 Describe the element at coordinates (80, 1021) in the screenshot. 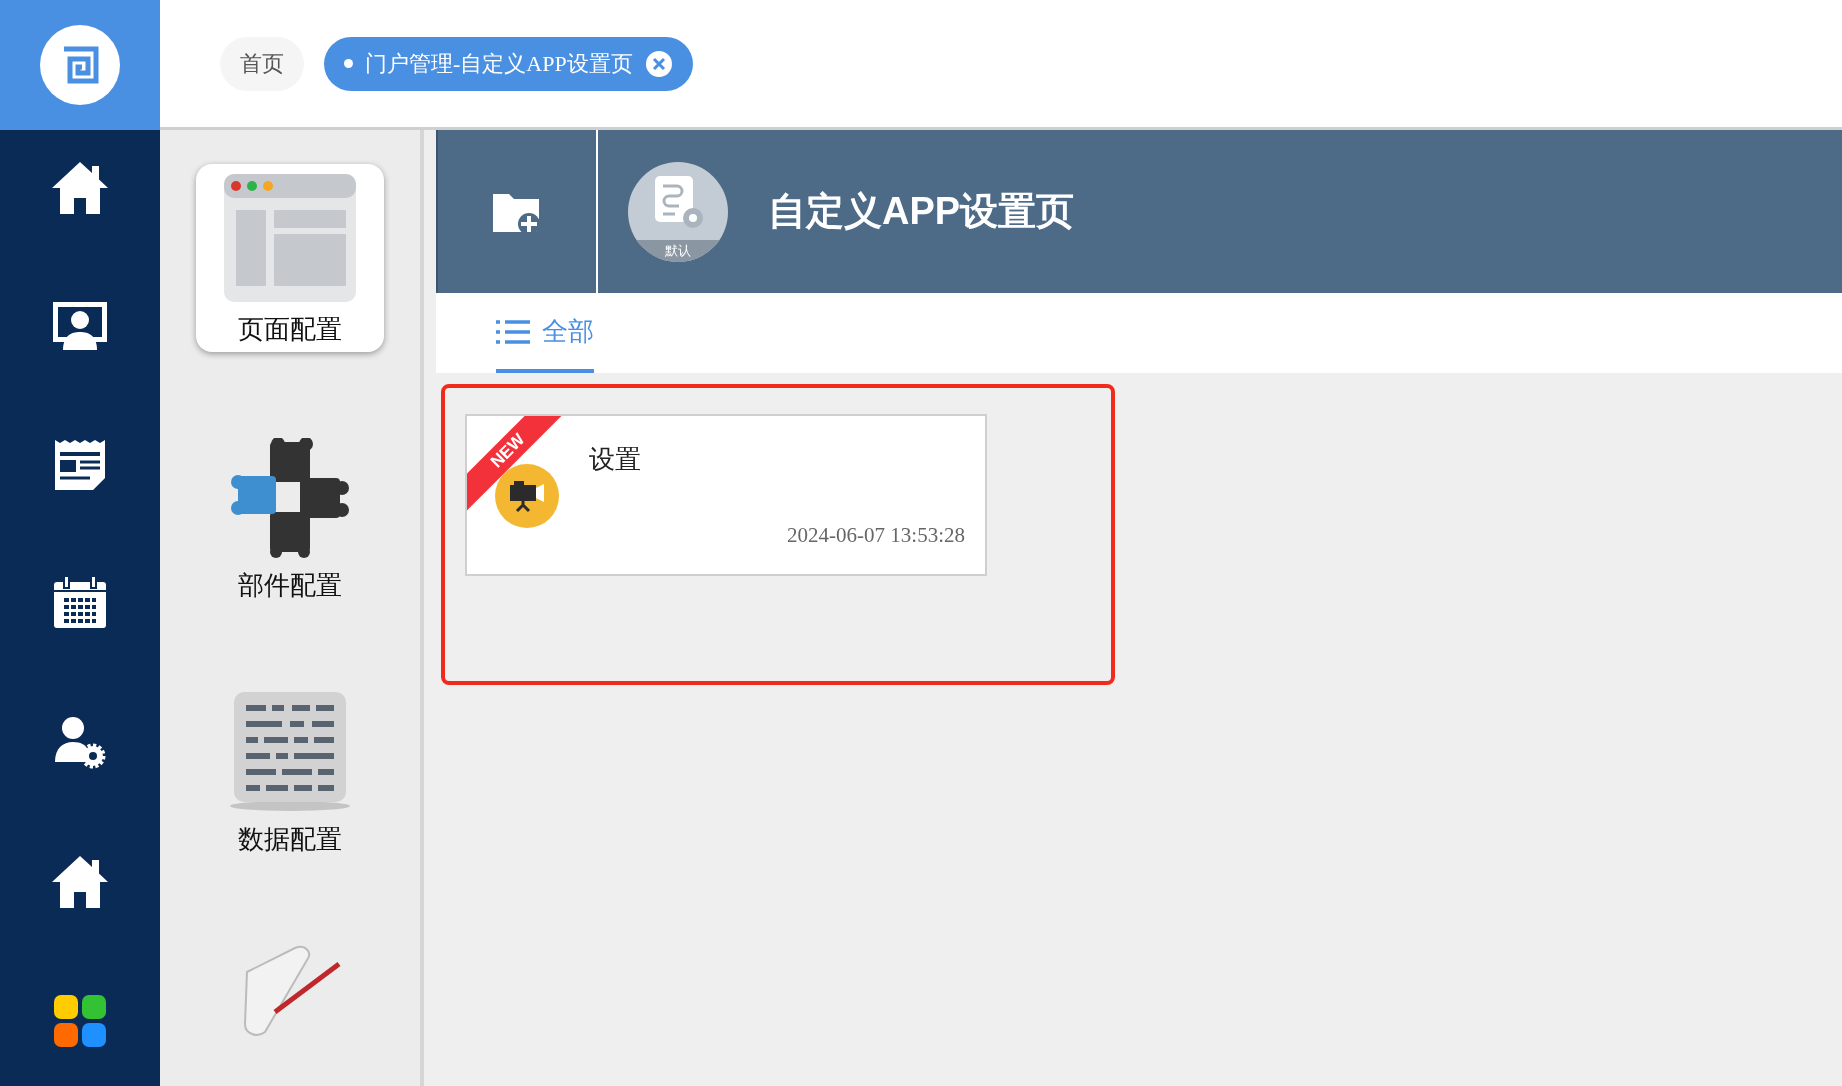

I see `apps-icon` at that location.